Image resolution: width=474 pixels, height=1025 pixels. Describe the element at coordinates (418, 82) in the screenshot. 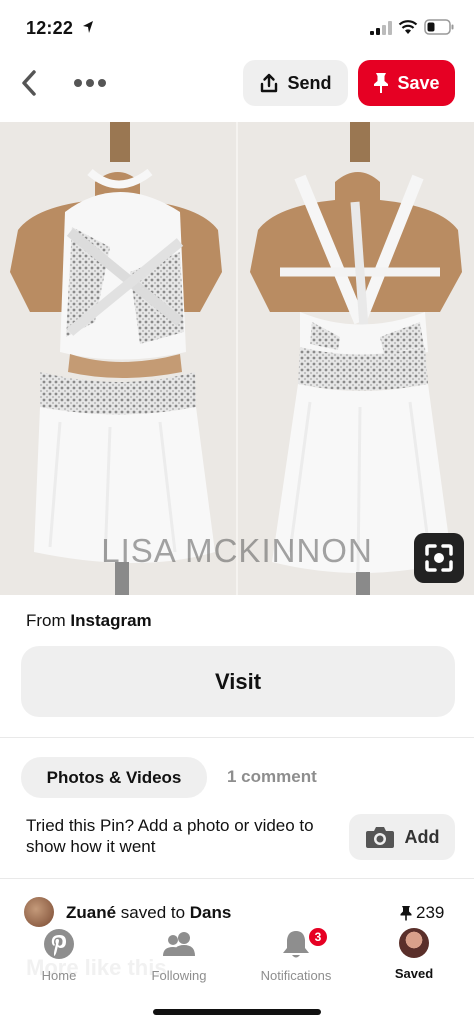

I see `save-label: Save` at that location.